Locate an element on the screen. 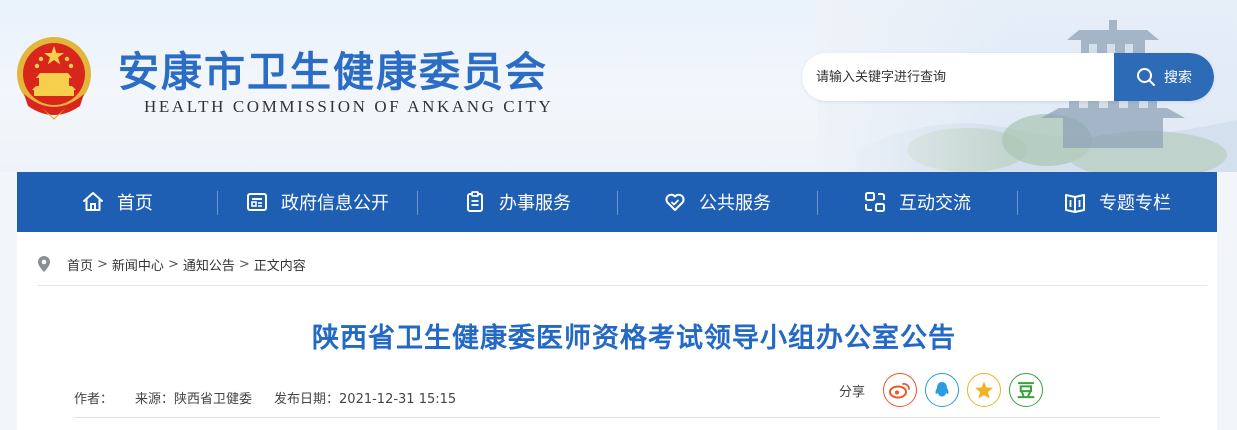 This screenshot has height=430, width=1237. nav-item-special-topics: 专题专栏 is located at coordinates (1117, 202).